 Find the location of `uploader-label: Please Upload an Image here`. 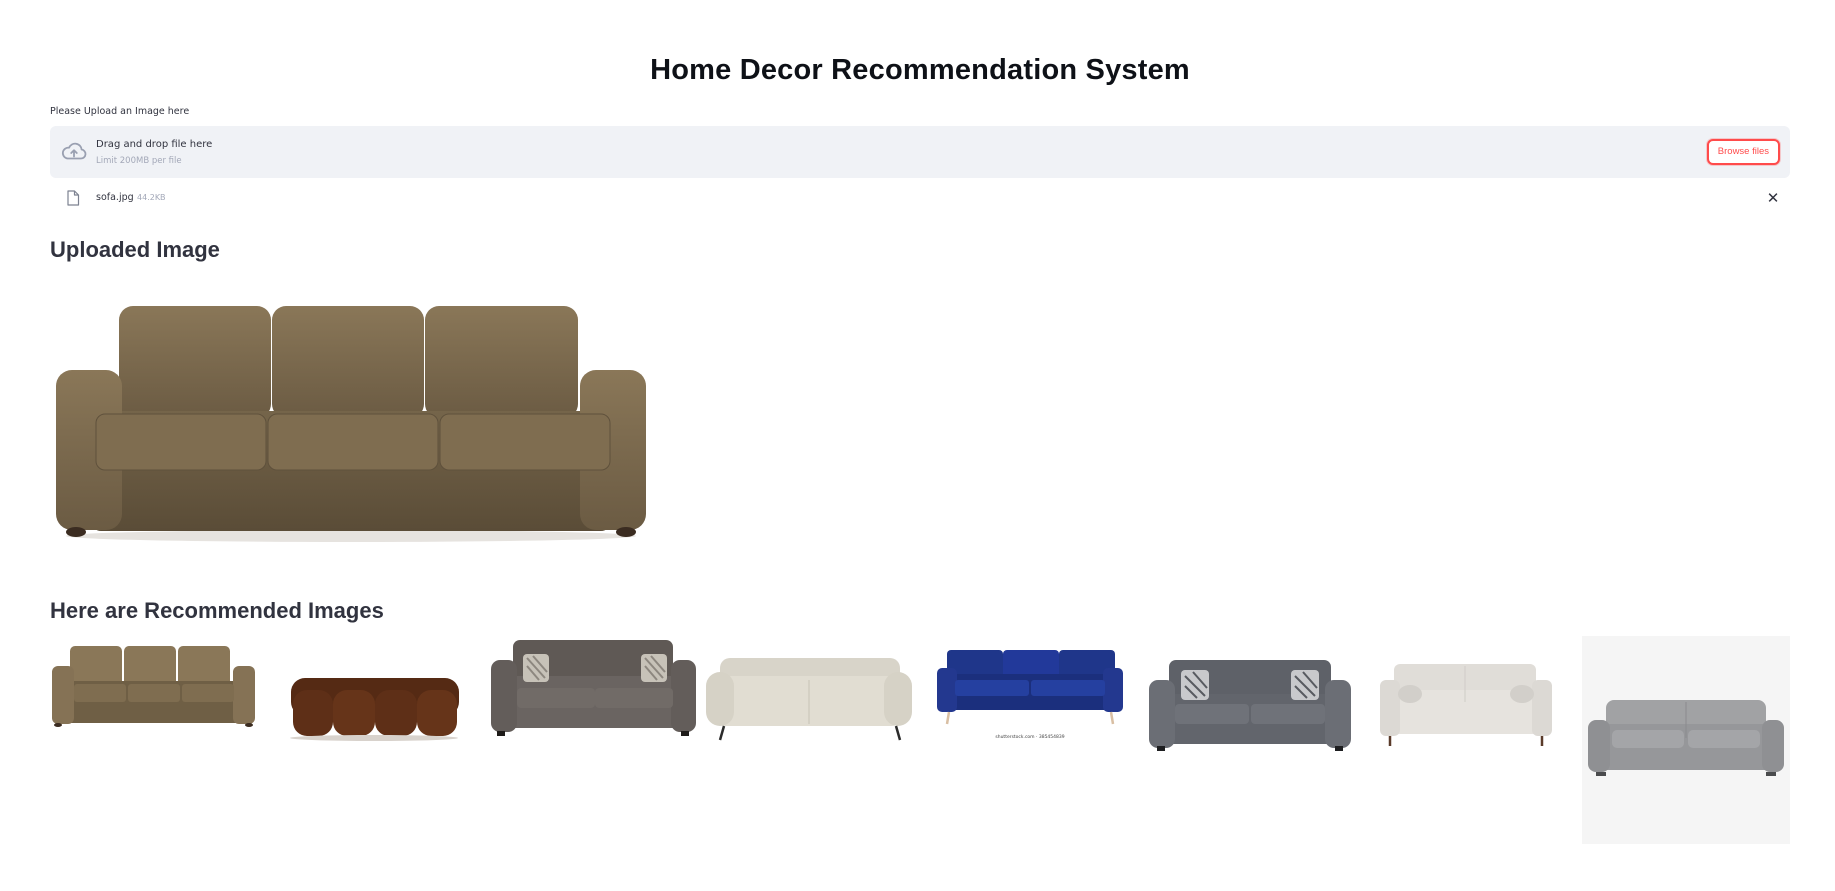

uploader-label: Please Upload an Image here is located at coordinates (120, 111).